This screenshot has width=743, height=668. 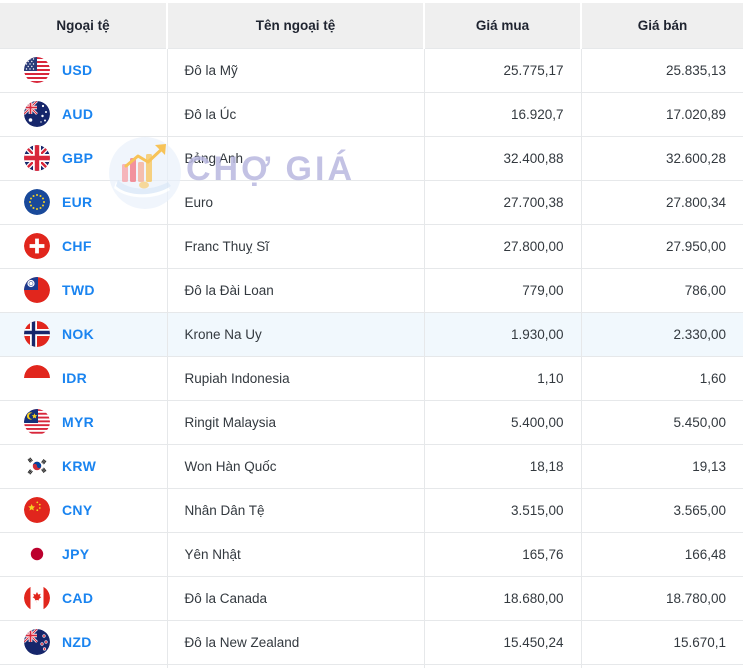 I want to click on table-row: NZD Đô la New Zealand 15.450,24 15.670,1, so click(x=371, y=641).